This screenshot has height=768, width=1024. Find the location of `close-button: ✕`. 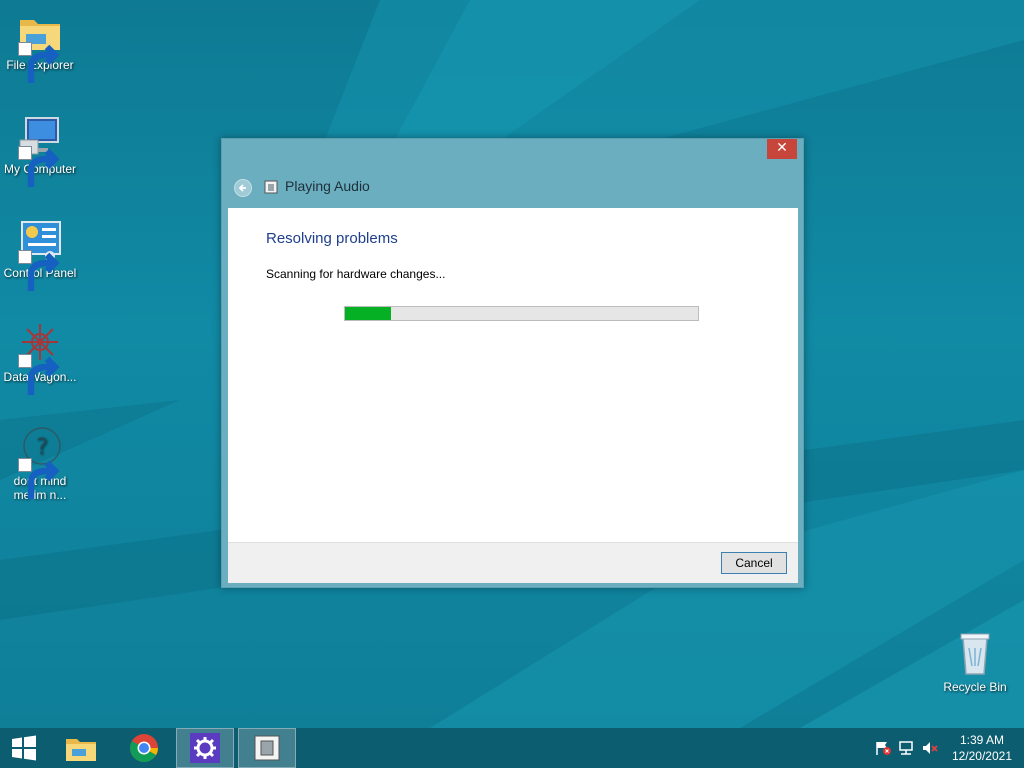

close-button: ✕ is located at coordinates (782, 149).